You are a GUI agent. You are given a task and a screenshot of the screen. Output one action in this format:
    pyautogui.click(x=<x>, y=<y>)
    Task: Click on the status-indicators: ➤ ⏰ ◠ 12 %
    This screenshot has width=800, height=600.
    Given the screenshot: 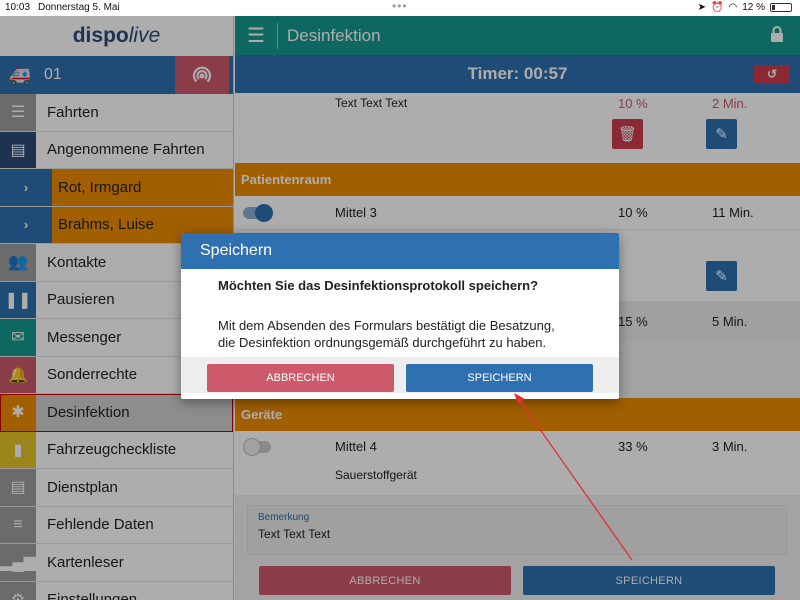 What is the action you would take?
    pyautogui.click(x=745, y=7)
    